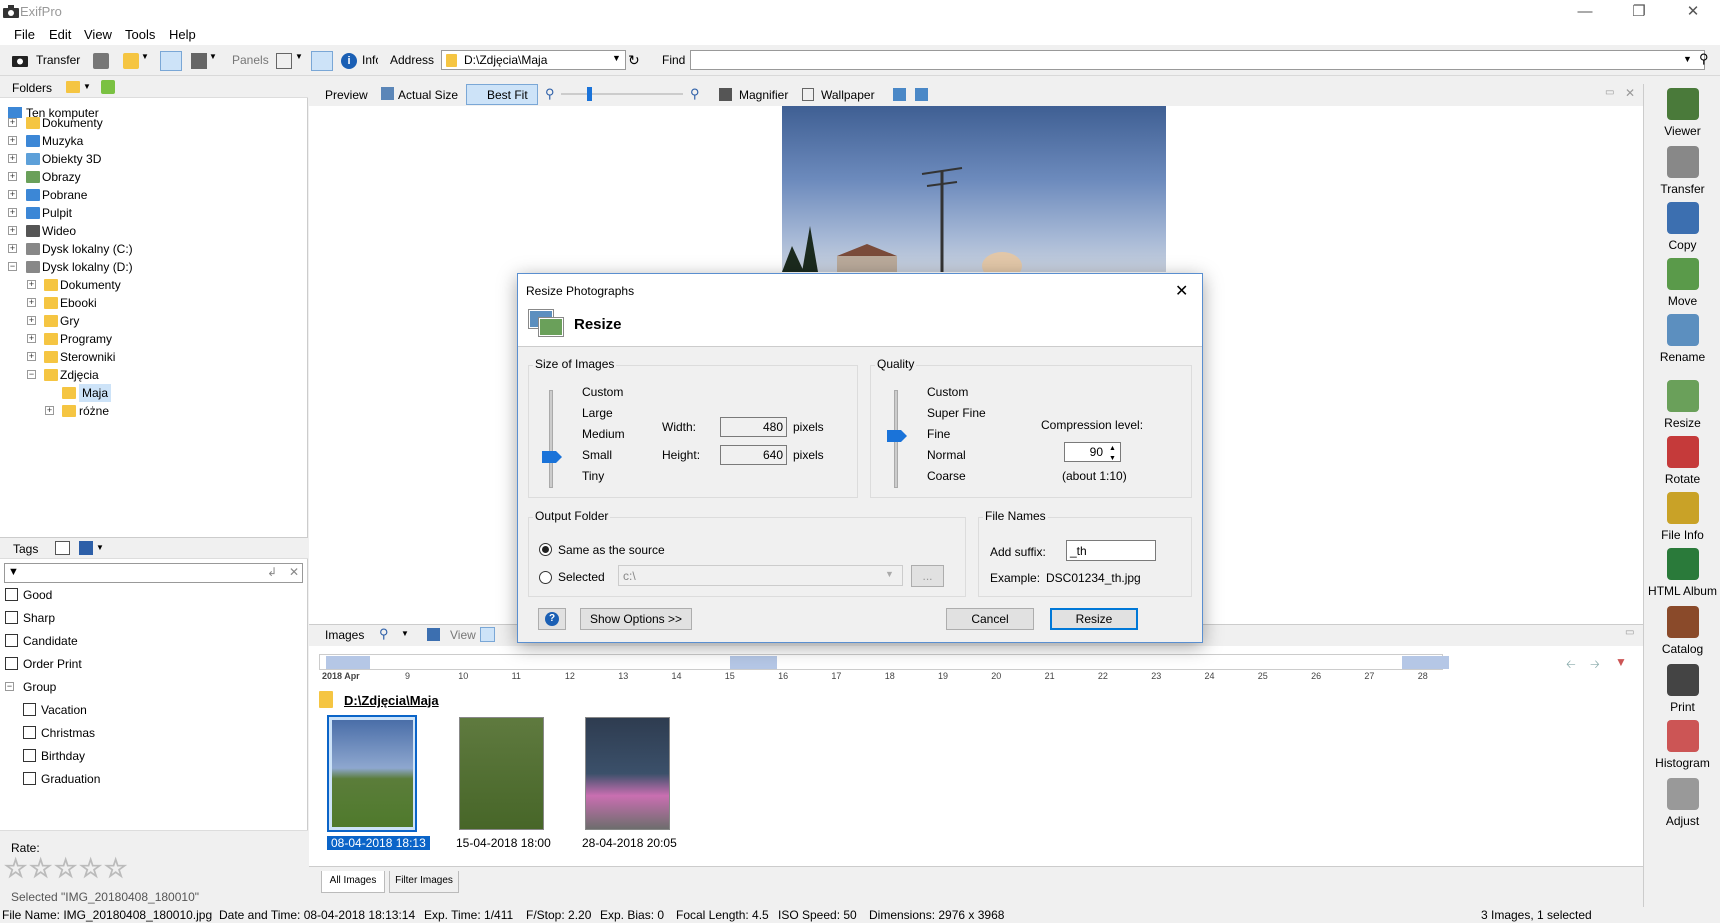 This screenshot has height=923, width=1720. What do you see at coordinates (294, 572) in the screenshot?
I see `clear-icon: ✕` at bounding box center [294, 572].